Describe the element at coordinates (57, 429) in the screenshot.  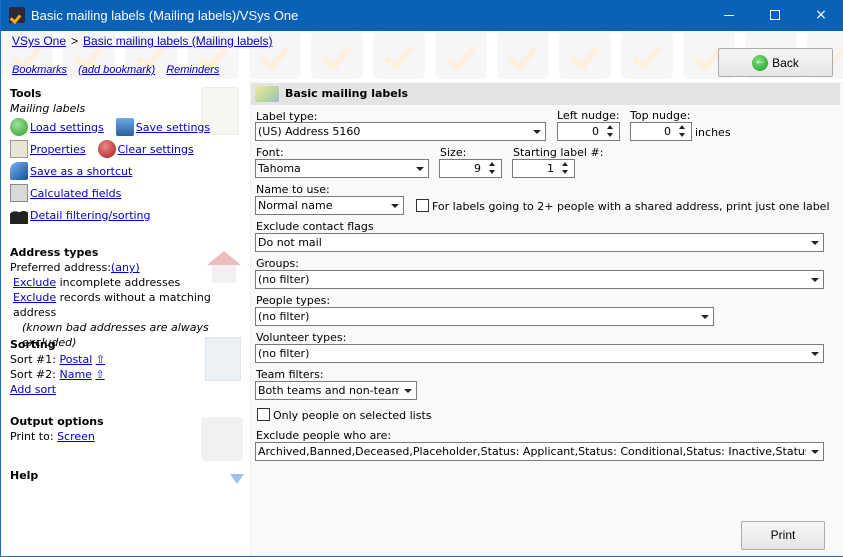
I see `output-options-section: Output options Print to: Screen` at that location.